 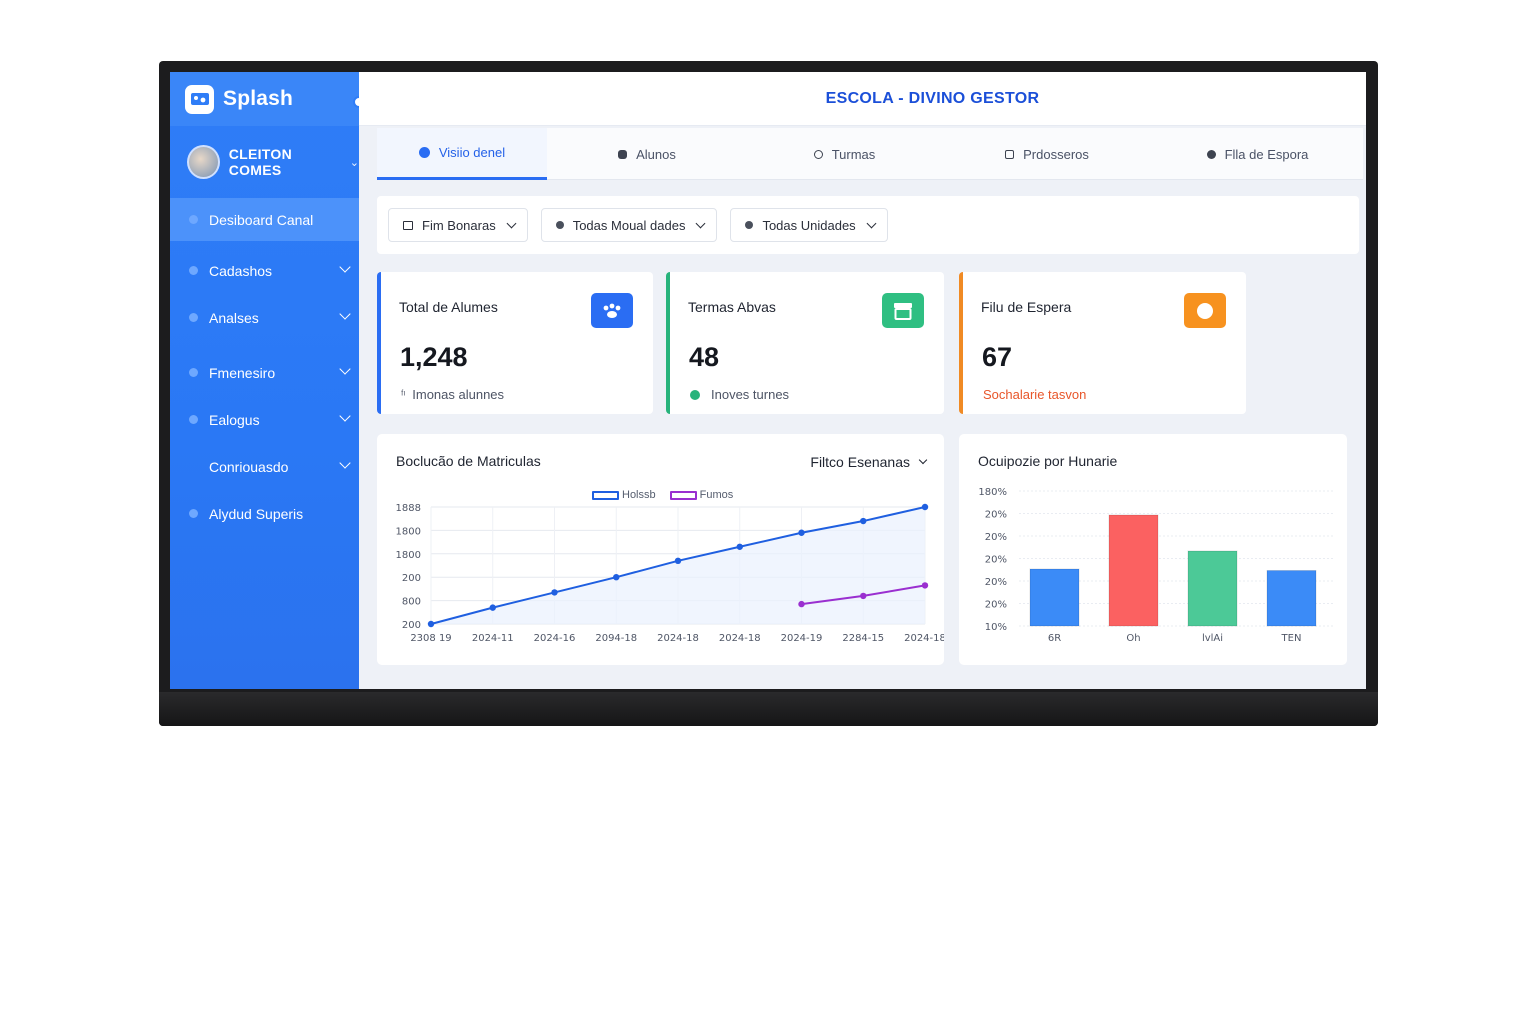 I want to click on paw-icon, so click(x=612, y=310).